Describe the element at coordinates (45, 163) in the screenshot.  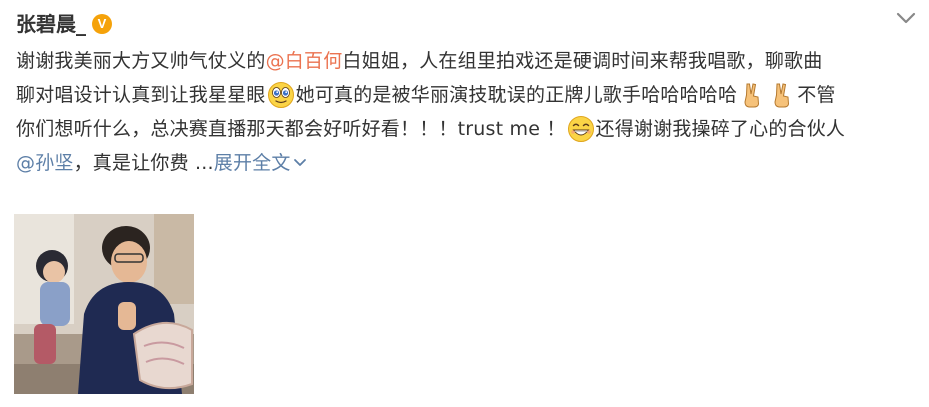
I see `mention-link: @孙坚` at that location.